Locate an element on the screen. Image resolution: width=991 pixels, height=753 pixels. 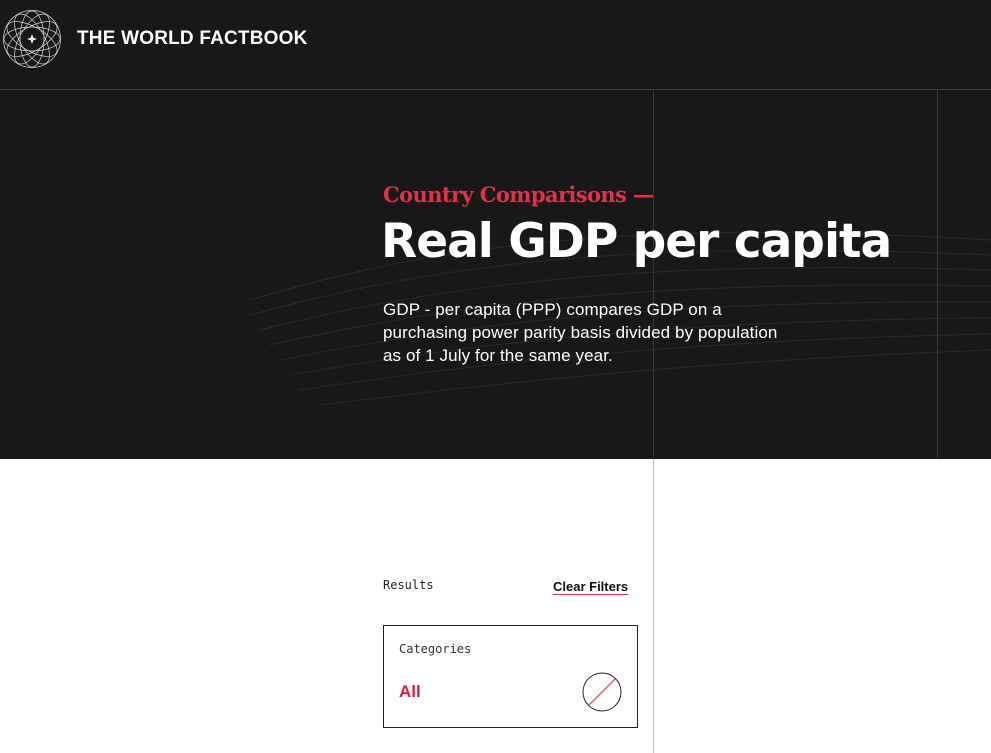
site-header: THE WORLD FACTBOOK is located at coordinates (495, 45).